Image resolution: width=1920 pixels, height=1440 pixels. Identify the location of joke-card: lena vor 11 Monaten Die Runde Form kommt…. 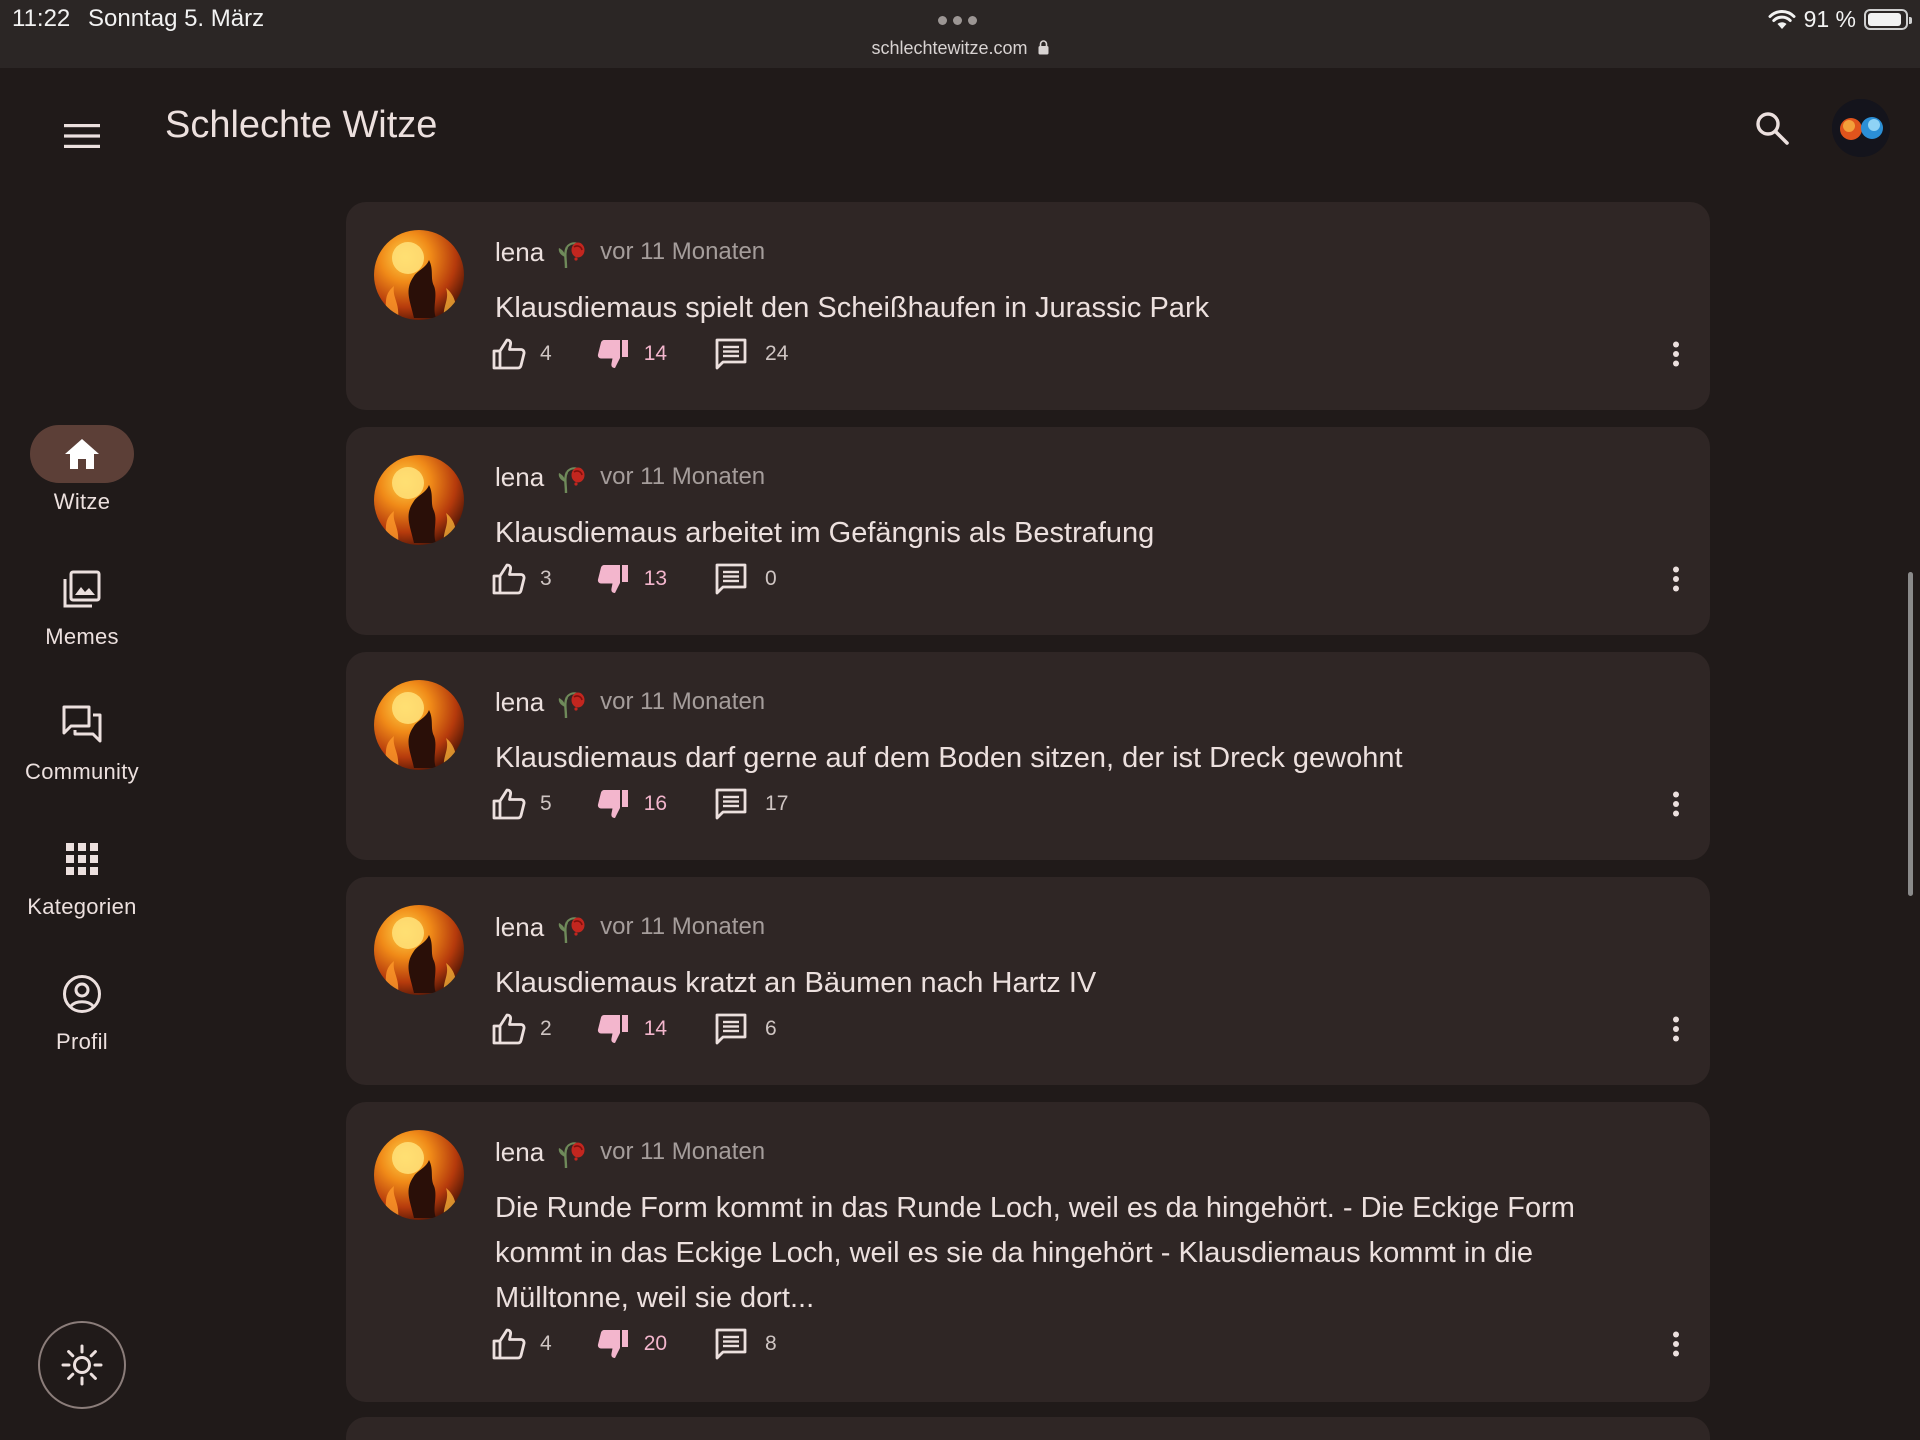
(1028, 1252).